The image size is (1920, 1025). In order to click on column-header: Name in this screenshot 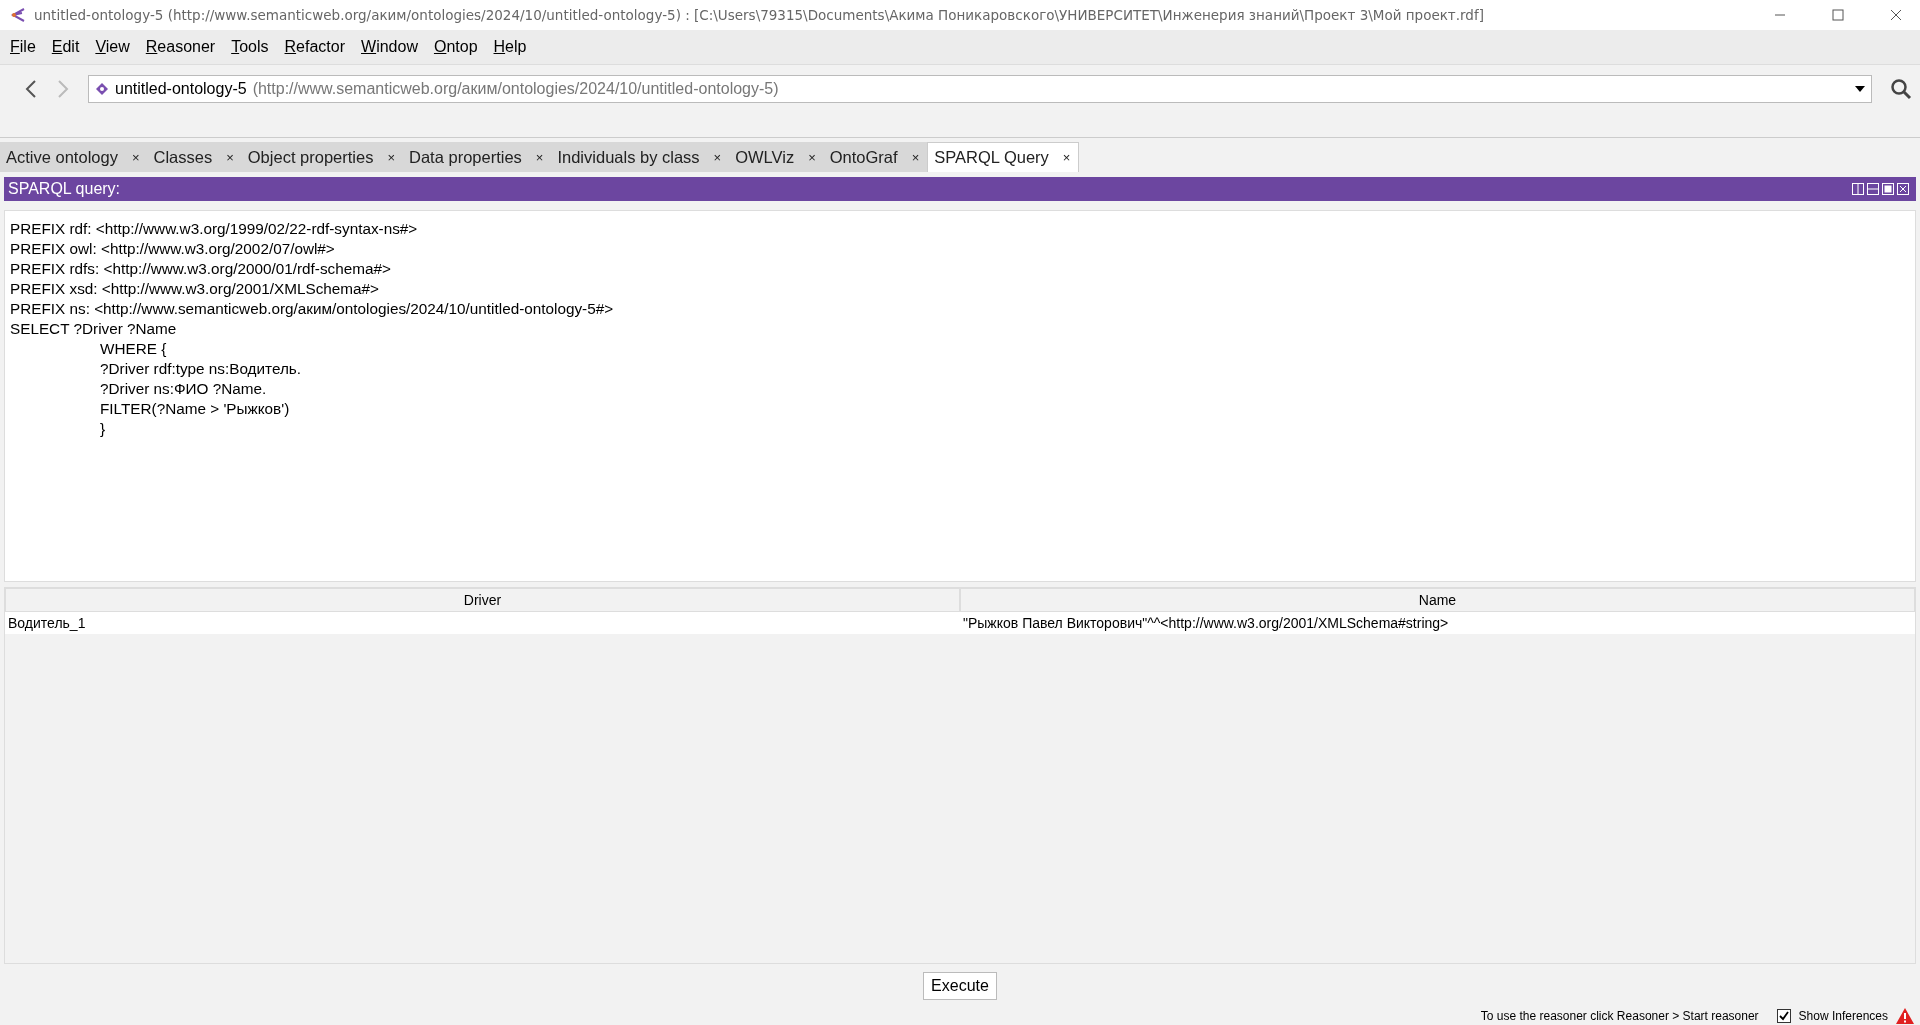, I will do `click(1437, 600)`.